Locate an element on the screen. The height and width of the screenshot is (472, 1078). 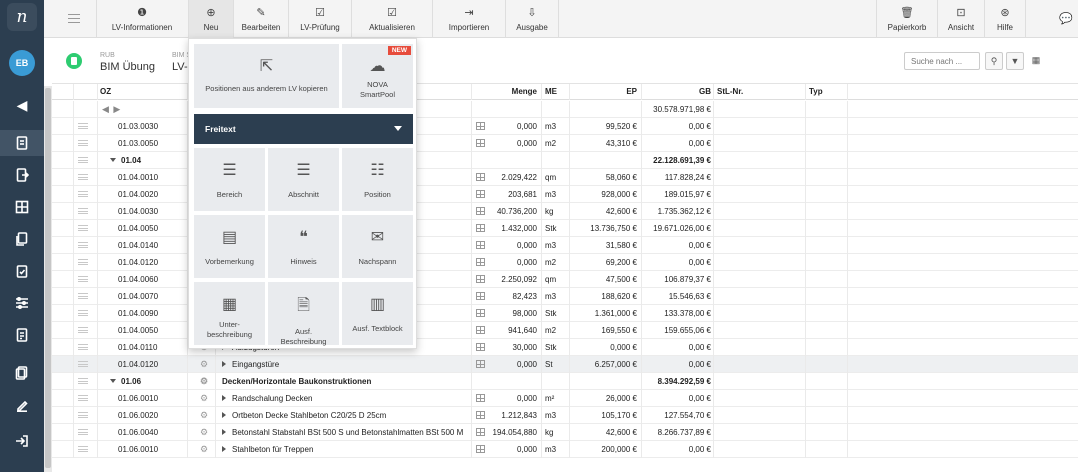
row-gear-cell: ⚙ is located at coordinates (202, 398).